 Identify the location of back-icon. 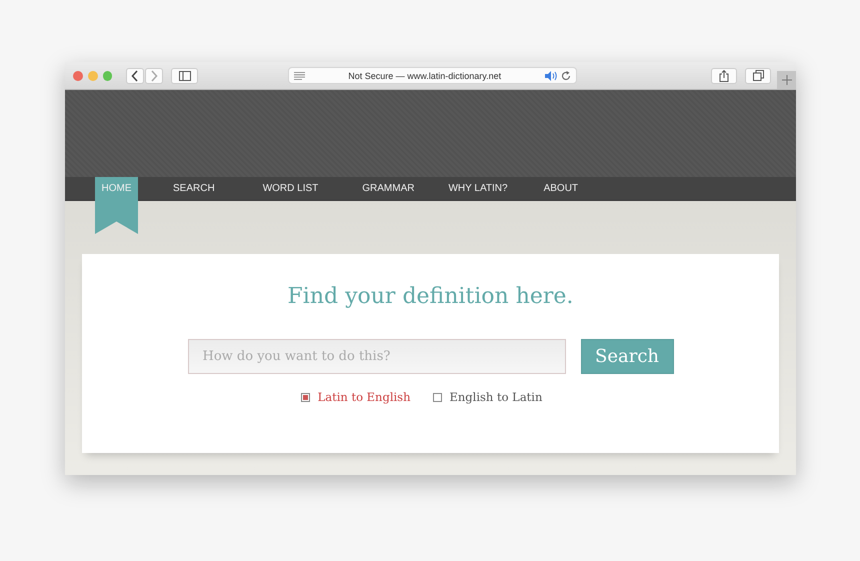
(135, 76).